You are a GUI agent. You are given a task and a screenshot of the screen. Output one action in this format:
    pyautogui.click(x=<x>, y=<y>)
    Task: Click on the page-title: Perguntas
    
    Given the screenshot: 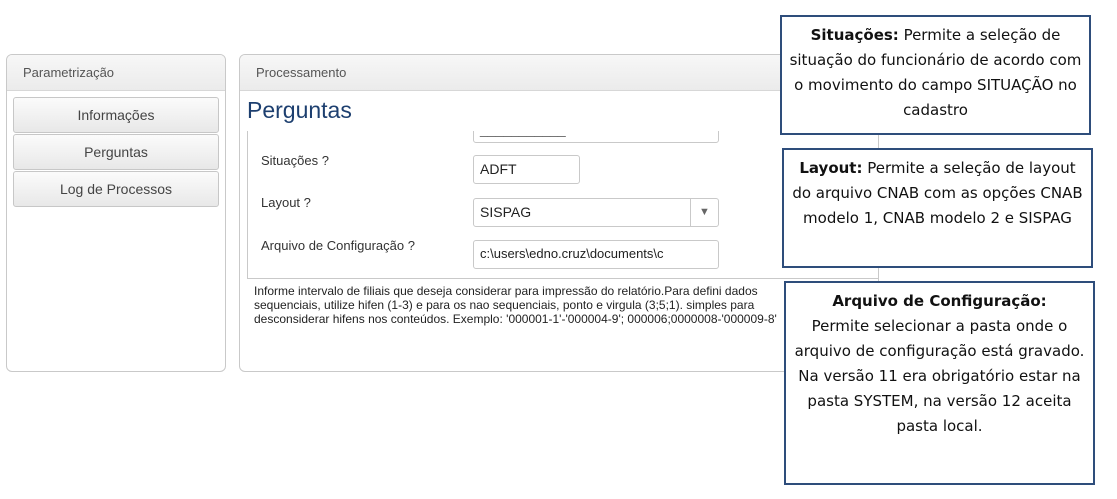 What is the action you would take?
    pyautogui.click(x=299, y=110)
    